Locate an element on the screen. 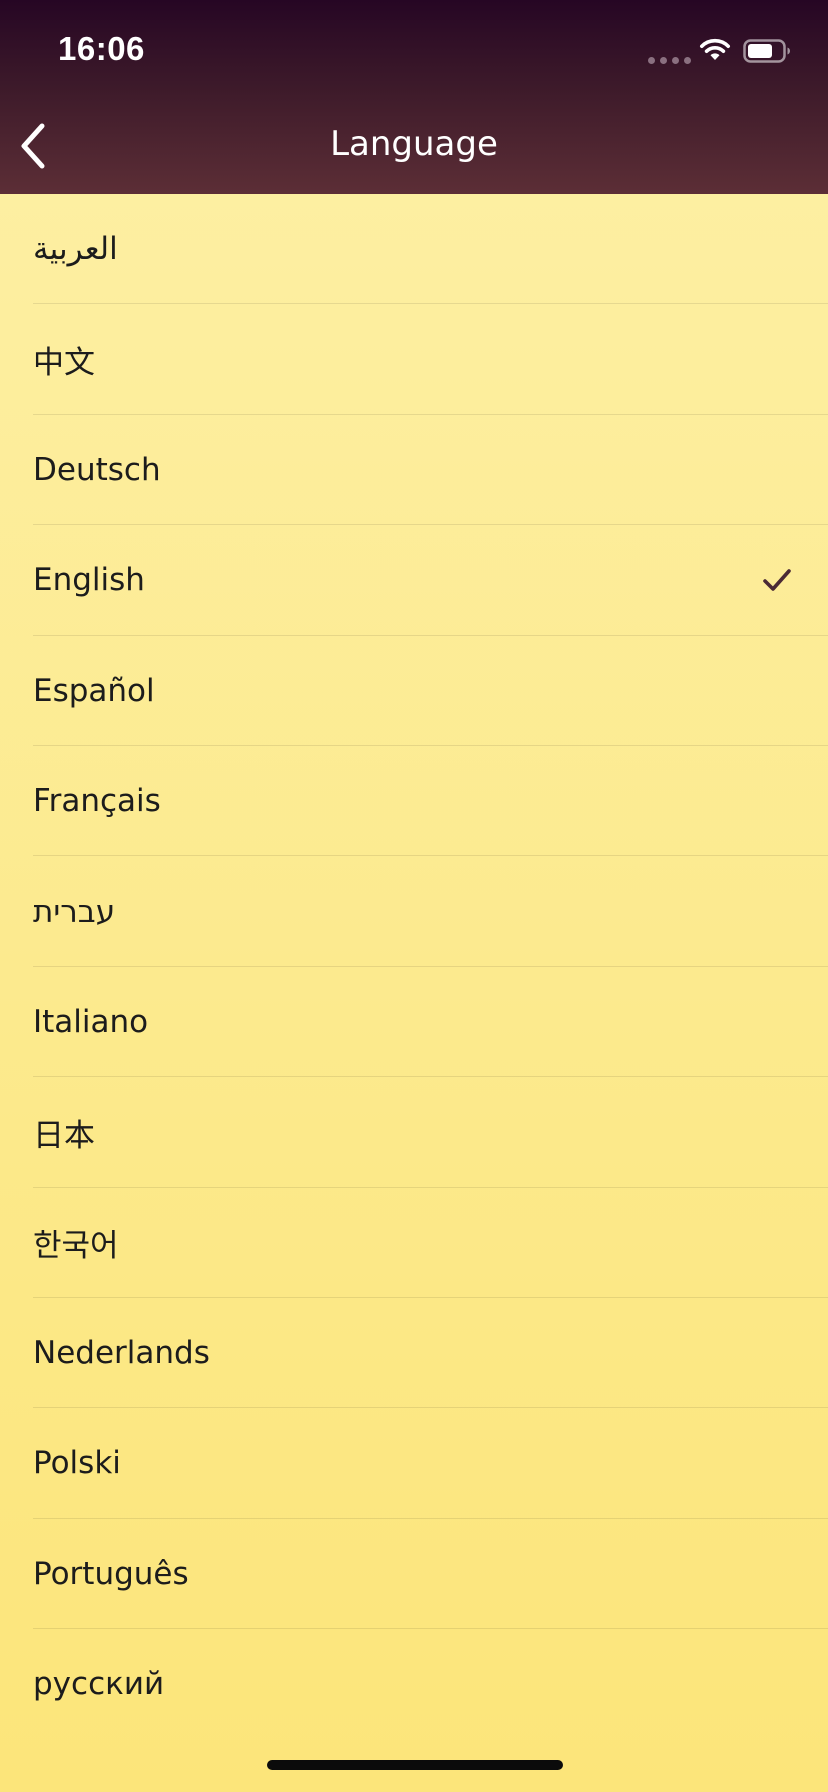 This screenshot has height=1792, width=828. checkmark-icon is located at coordinates (777, 580).